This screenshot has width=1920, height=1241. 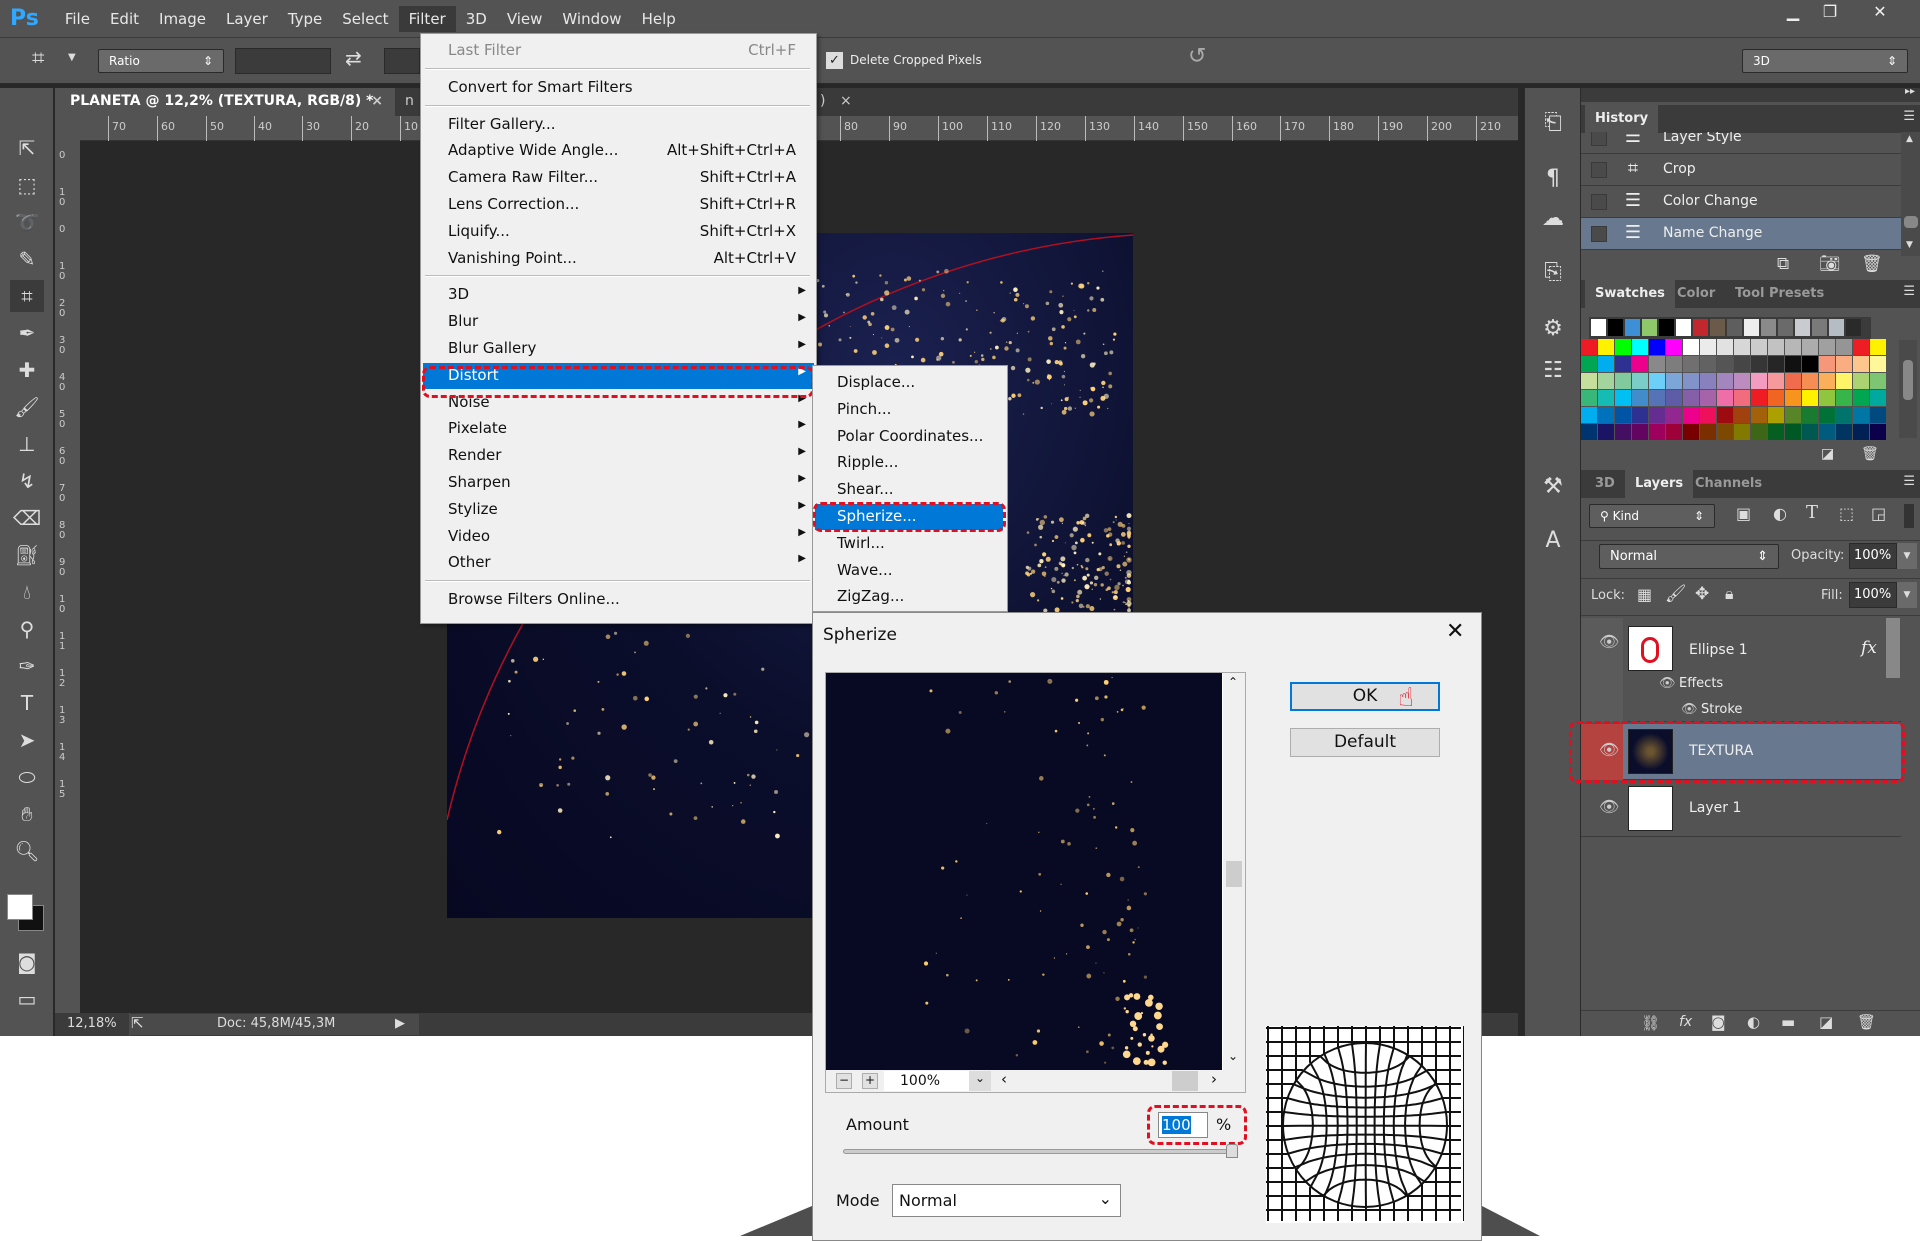 What do you see at coordinates (1866, 1022) in the screenshot?
I see `delete-layer-icon: 🗑︎` at bounding box center [1866, 1022].